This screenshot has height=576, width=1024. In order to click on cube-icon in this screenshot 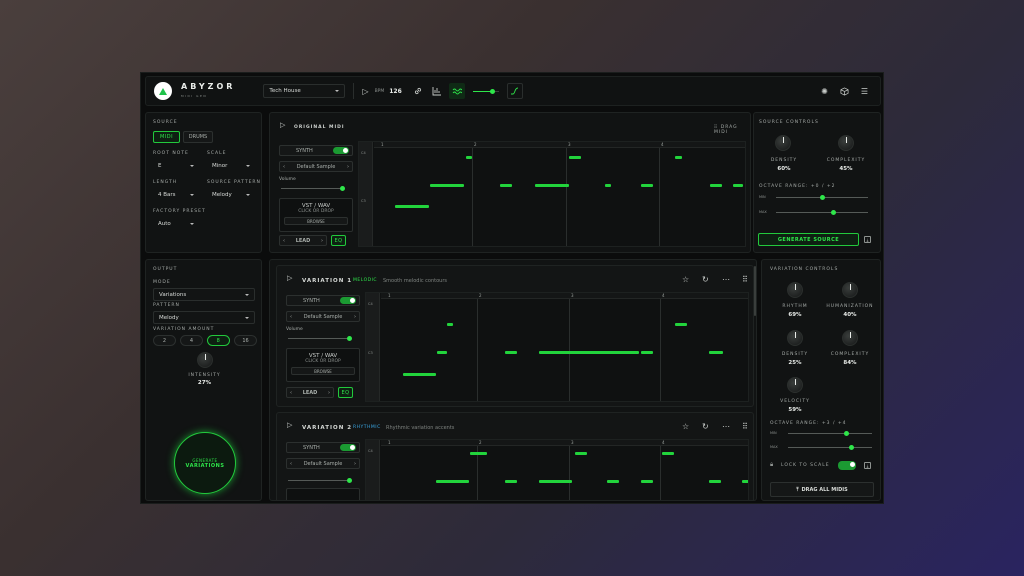, I will do `click(844, 91)`.